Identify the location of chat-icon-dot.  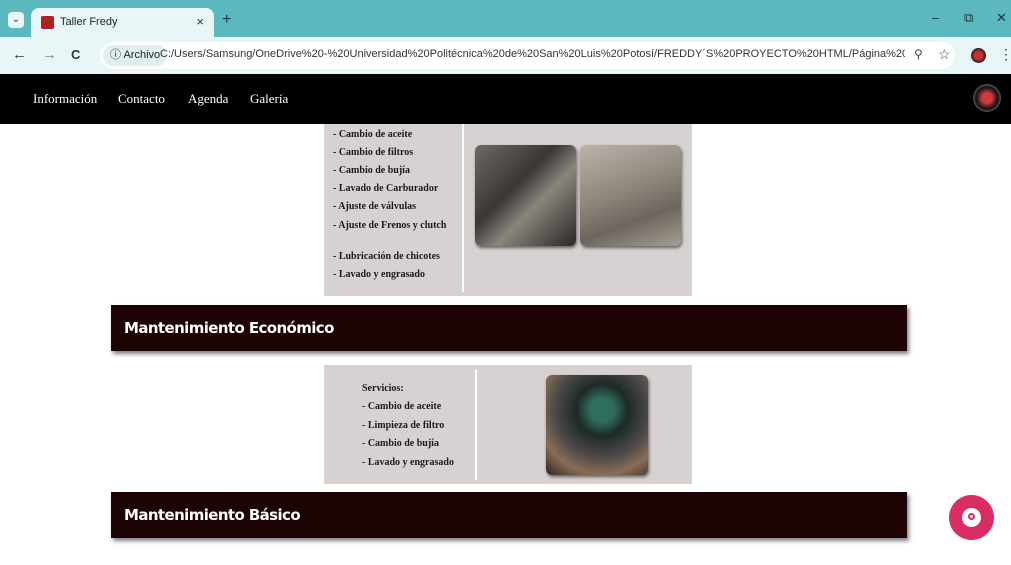
(971, 516).